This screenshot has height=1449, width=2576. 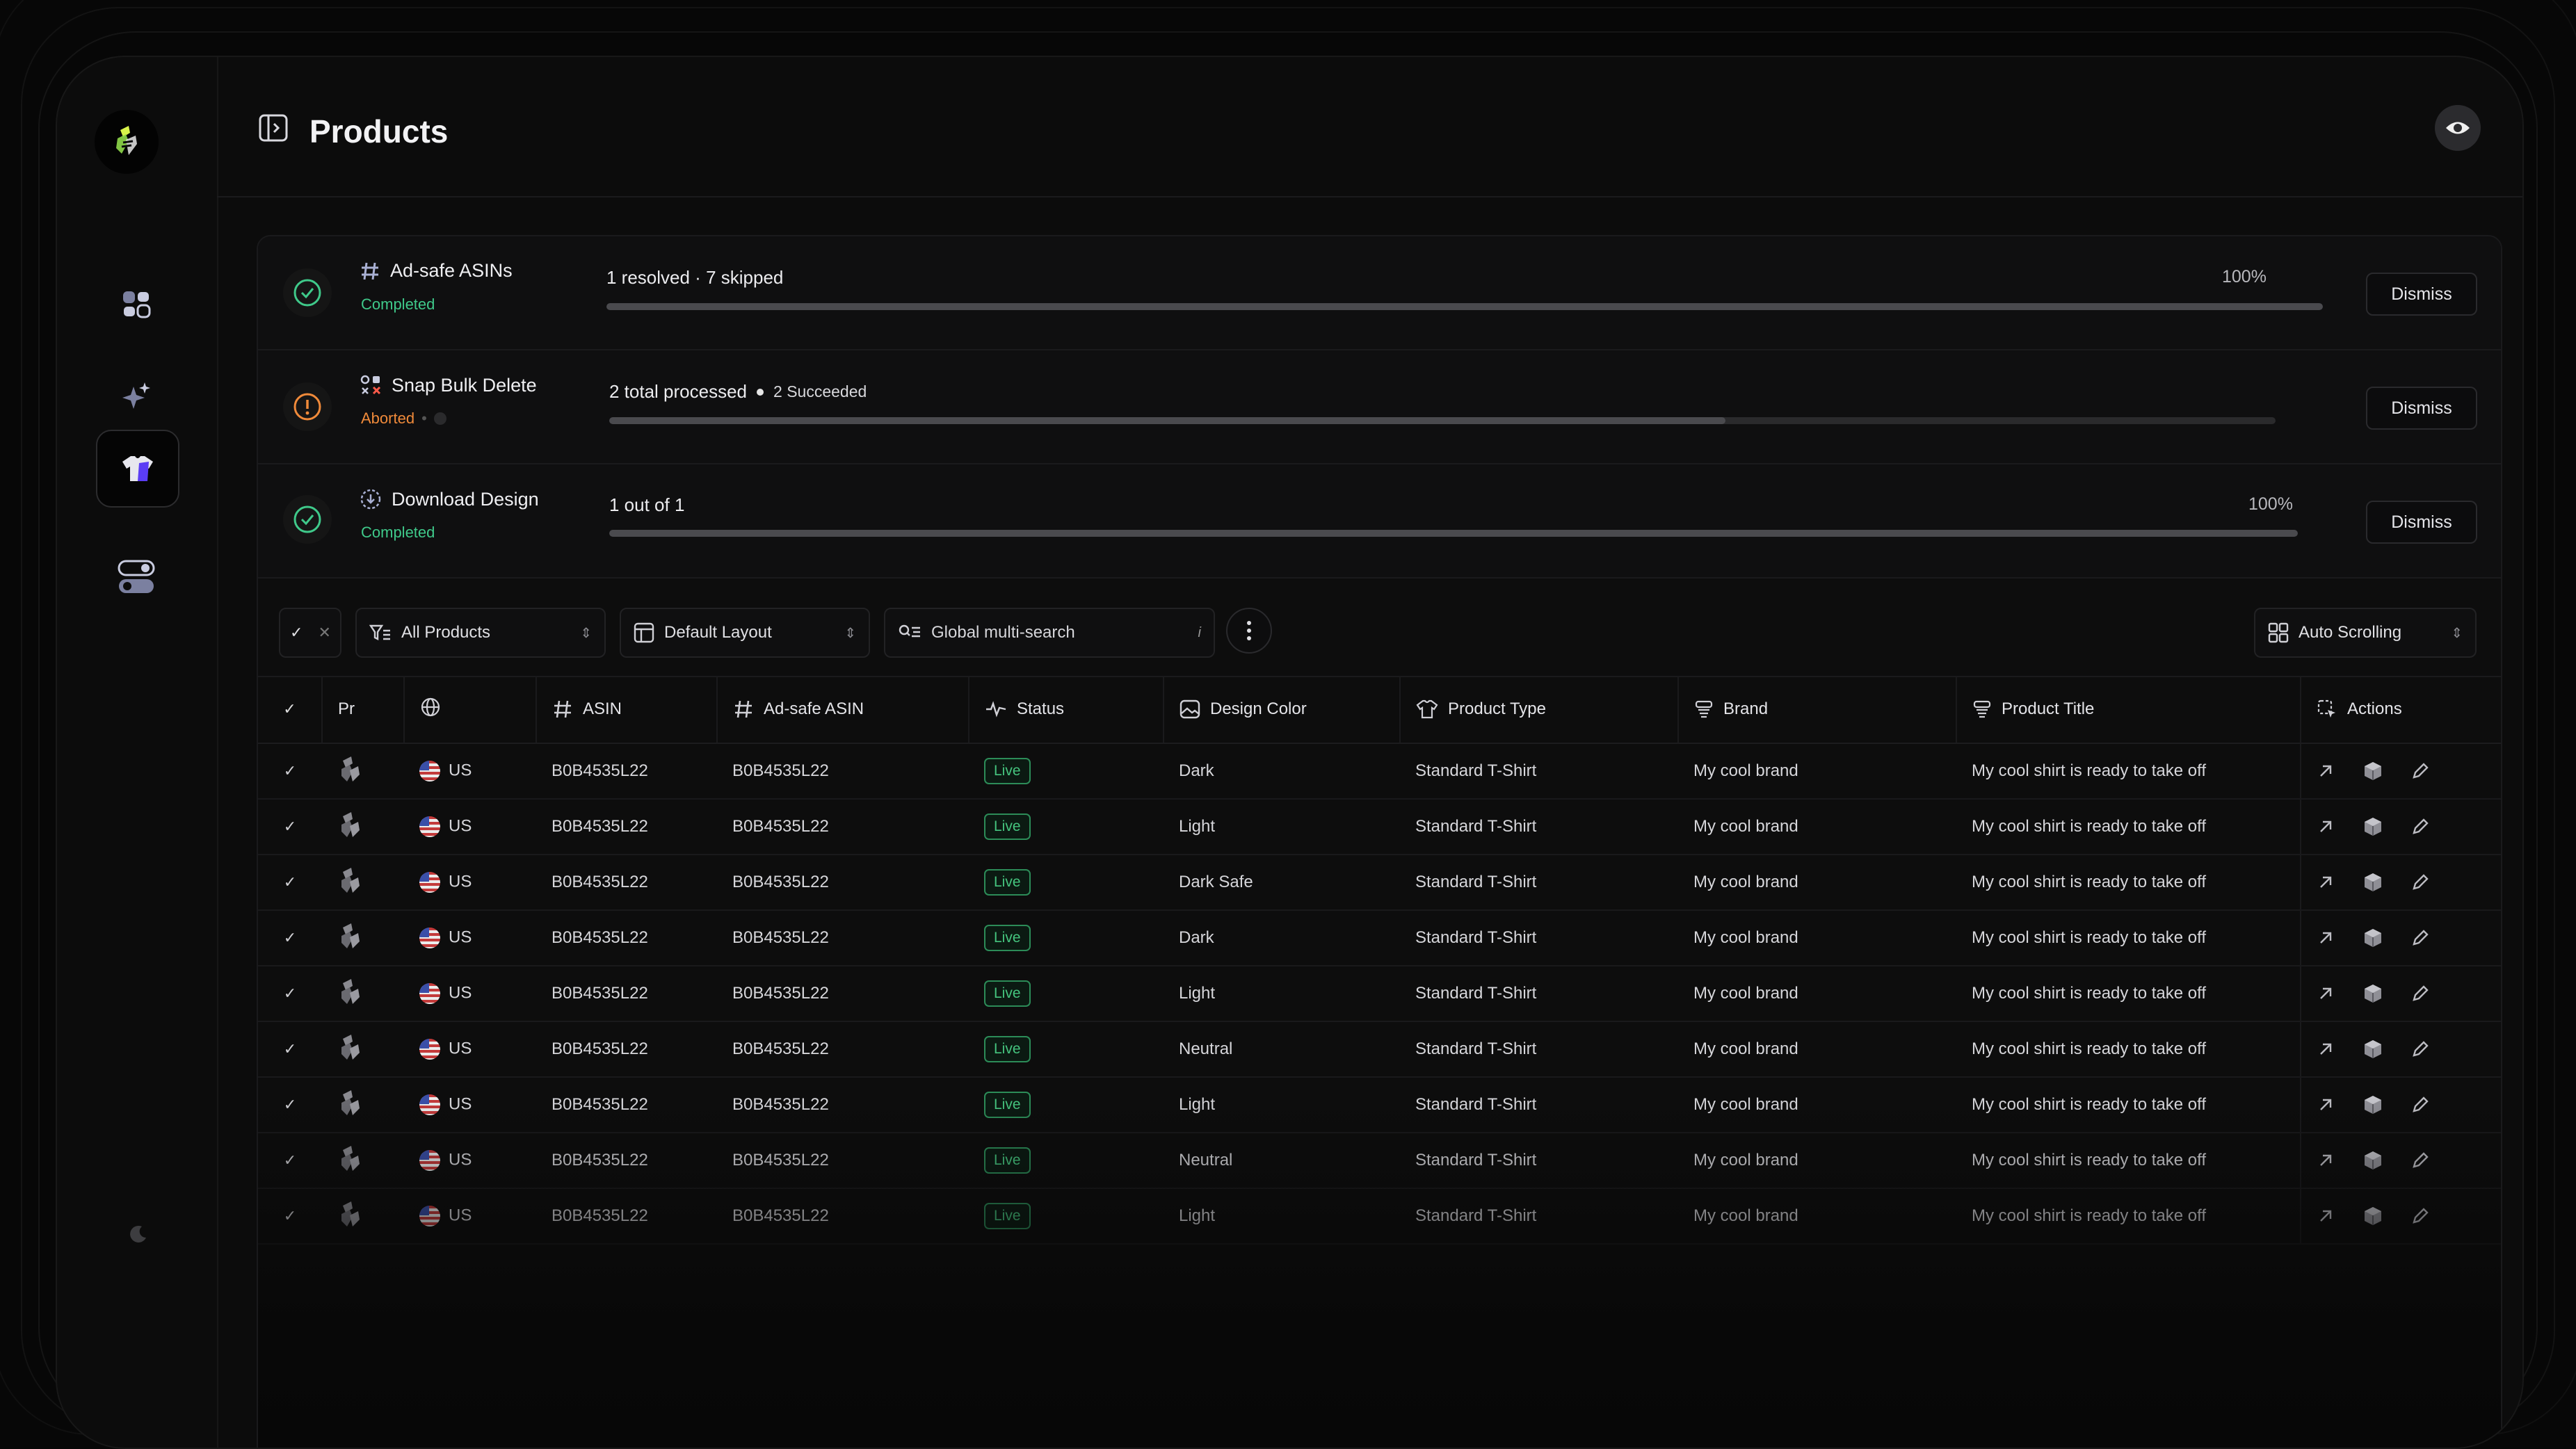 What do you see at coordinates (1008, 771) in the screenshot?
I see `status-badge: Live` at bounding box center [1008, 771].